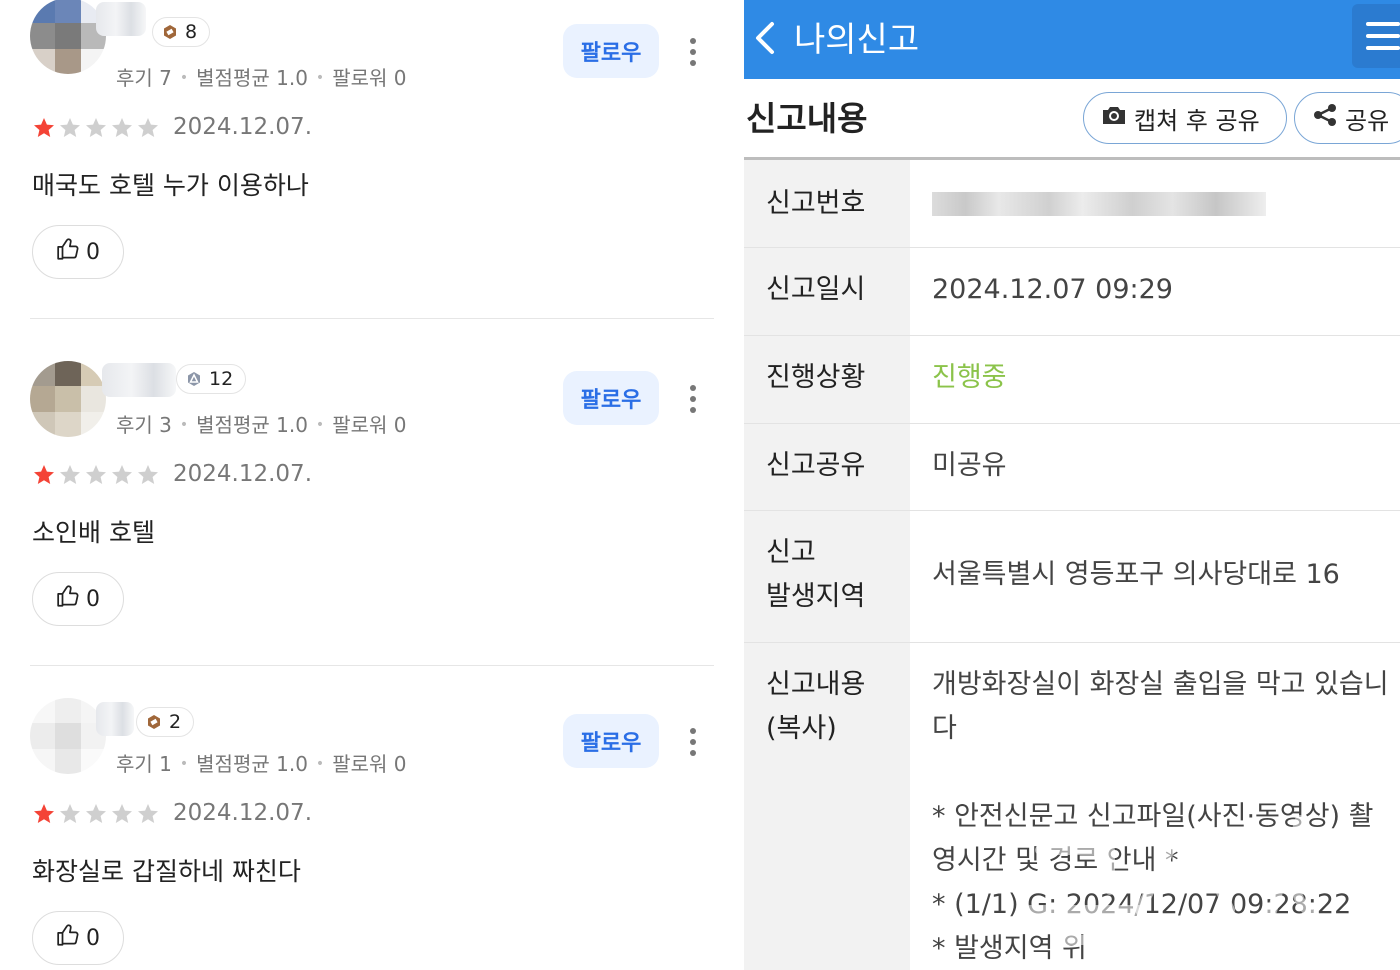 The height and width of the screenshot is (970, 1400). I want to click on row-report-datetime: 신고일시 2024.12.07 09:29, so click(1072, 292).